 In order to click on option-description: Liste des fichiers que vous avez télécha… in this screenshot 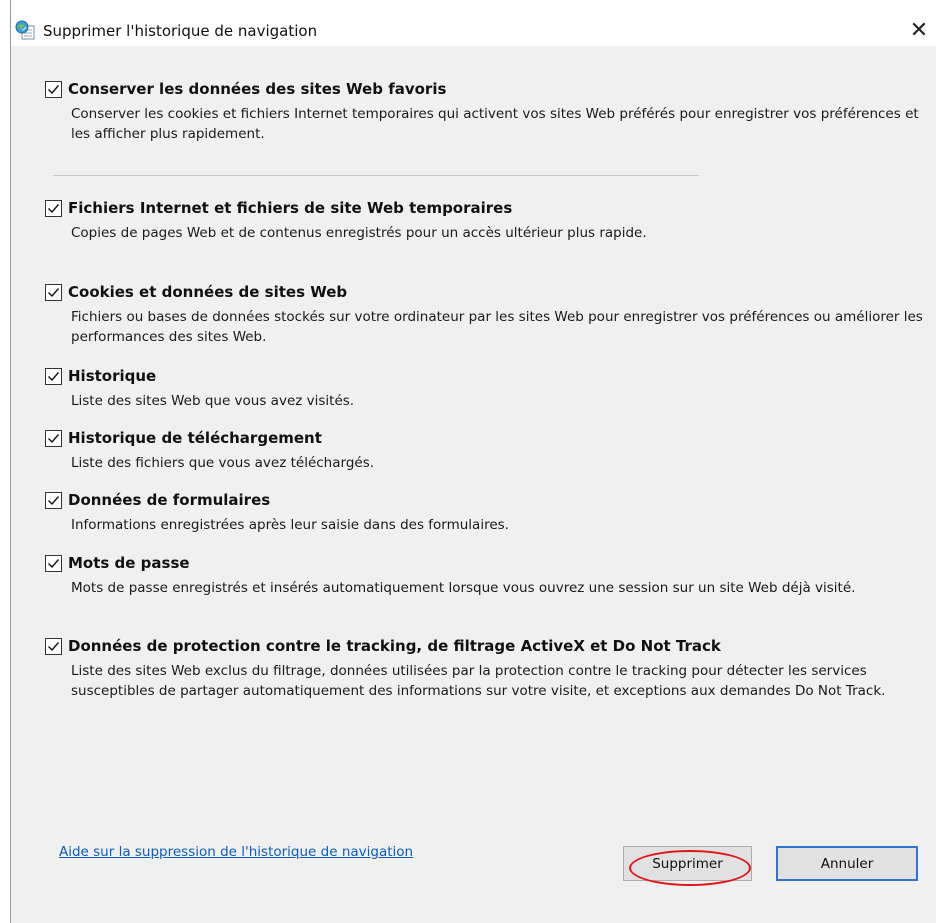, I will do `click(223, 463)`.